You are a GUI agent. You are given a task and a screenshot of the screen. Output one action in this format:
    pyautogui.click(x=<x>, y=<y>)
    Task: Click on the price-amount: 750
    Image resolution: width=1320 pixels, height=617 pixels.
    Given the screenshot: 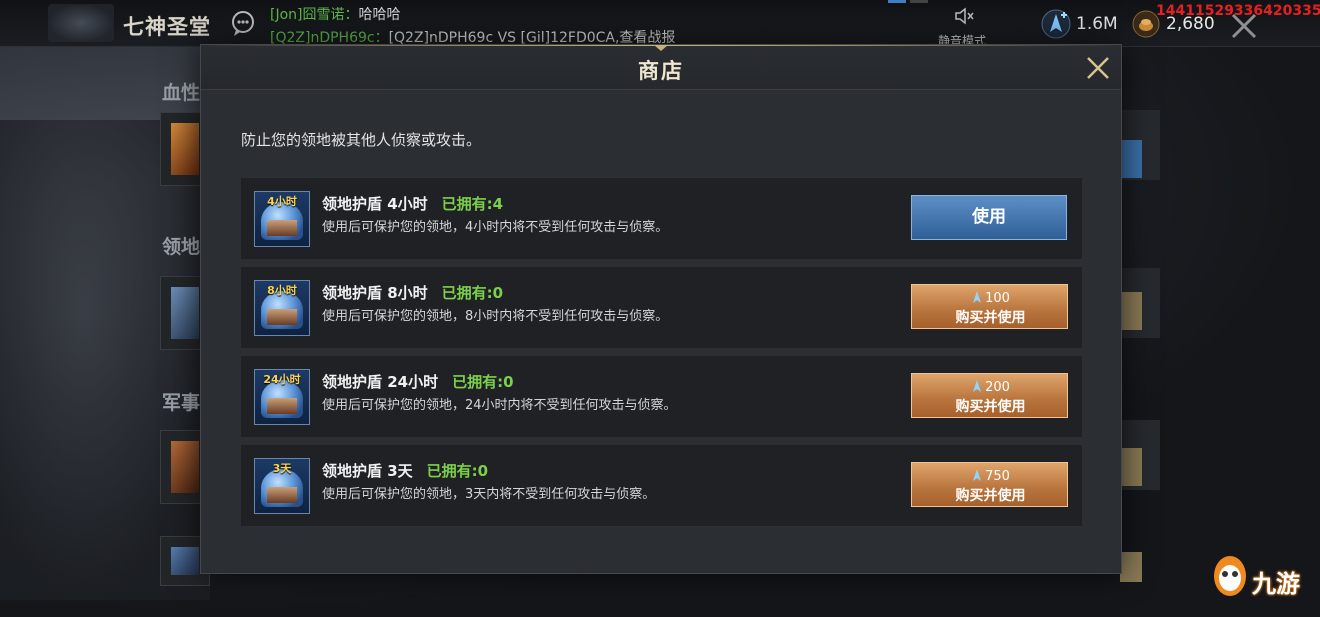 What is the action you would take?
    pyautogui.click(x=997, y=476)
    